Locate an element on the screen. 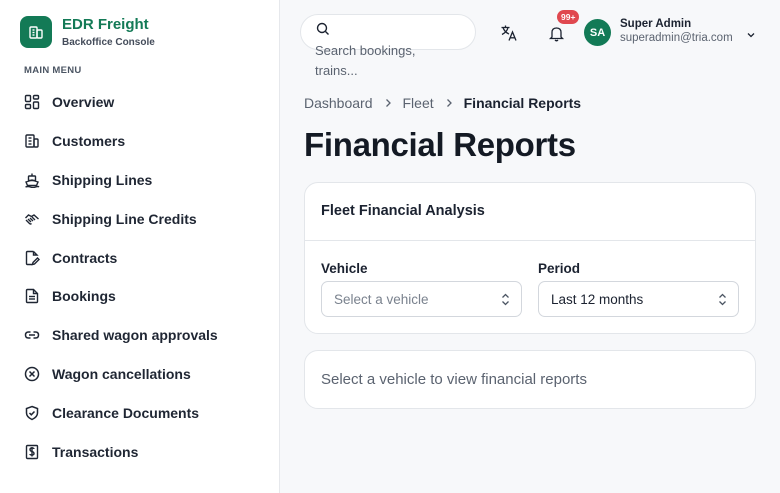 This screenshot has width=780, height=493. sidebar-item-customers: Customers is located at coordinates (144, 141).